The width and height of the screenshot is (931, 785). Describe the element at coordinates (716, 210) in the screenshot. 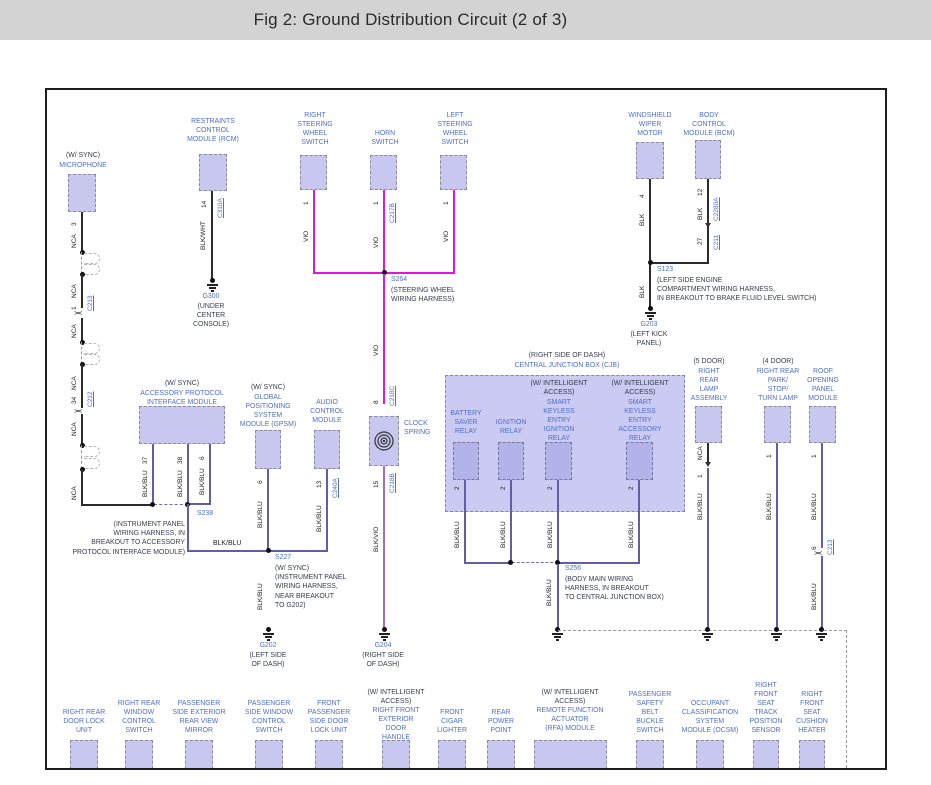

I see `connector-link: C2280A` at that location.